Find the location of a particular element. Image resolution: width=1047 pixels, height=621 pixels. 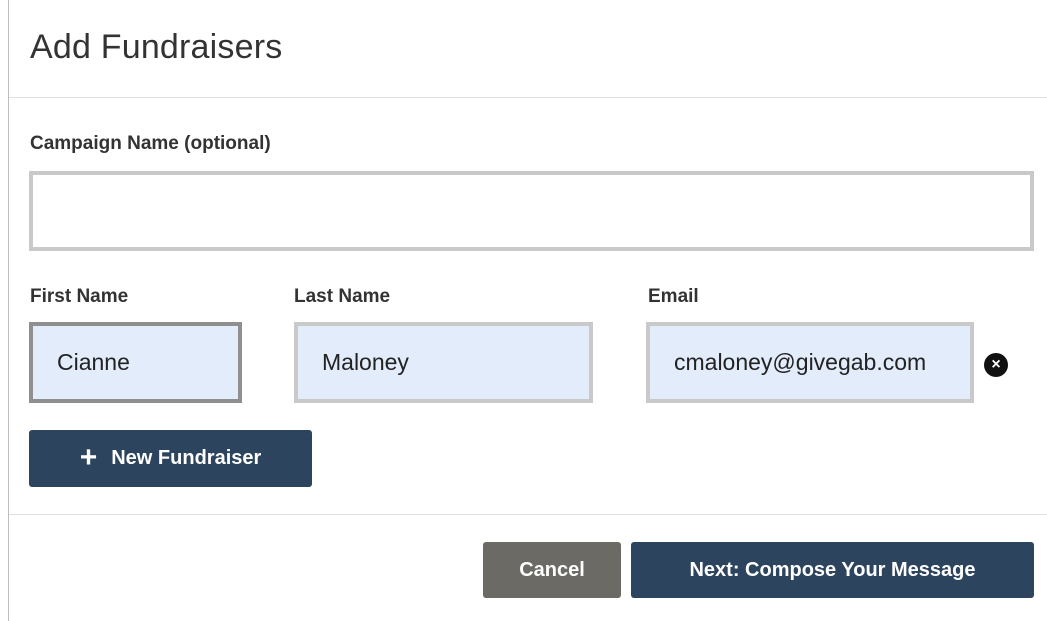

email-input is located at coordinates (810, 362).